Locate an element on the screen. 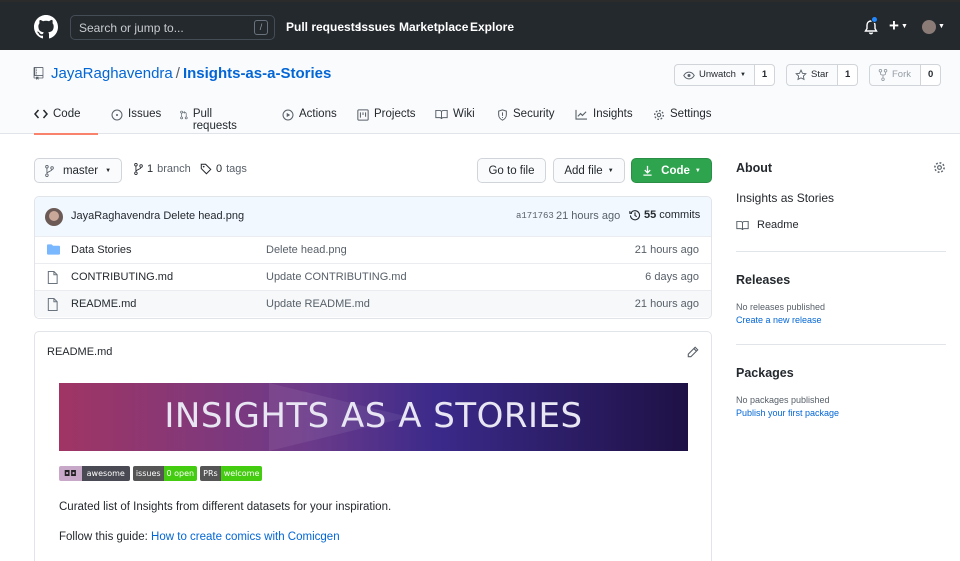  file-name: Data Stories is located at coordinates (101, 250).